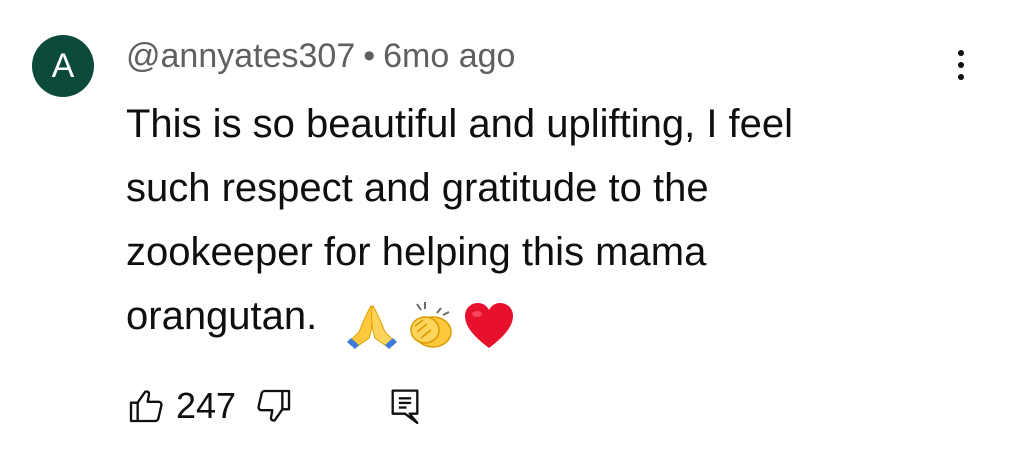 This screenshot has width=1024, height=460. I want to click on dislike-button, so click(274, 406).